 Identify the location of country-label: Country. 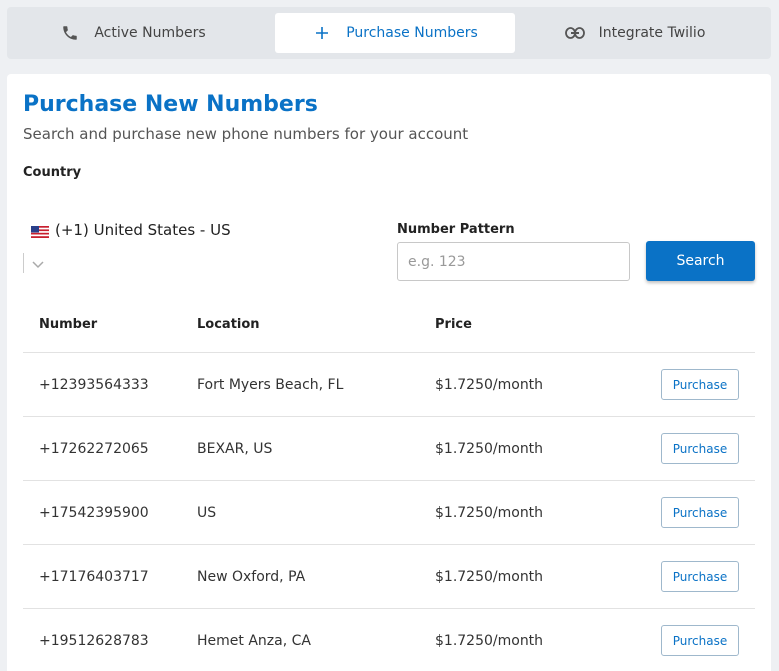
(52, 172).